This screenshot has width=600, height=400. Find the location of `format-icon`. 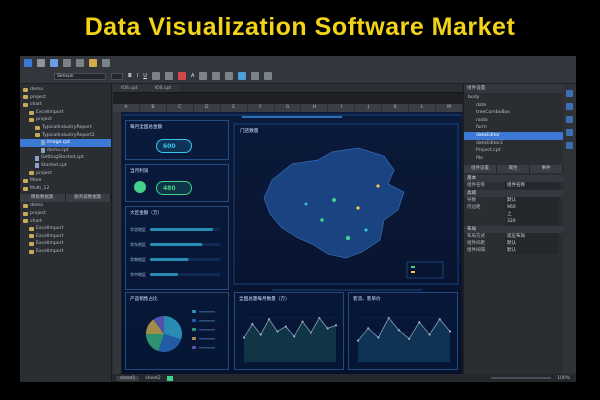

format-icon is located at coordinates (229, 76).